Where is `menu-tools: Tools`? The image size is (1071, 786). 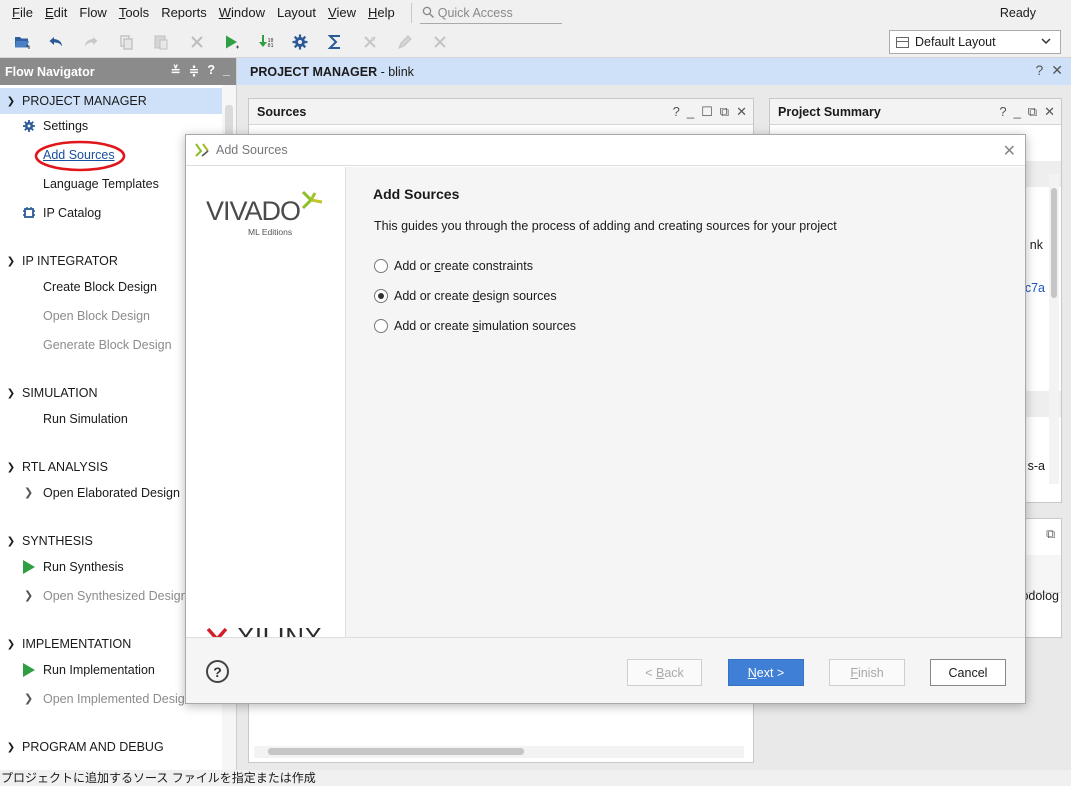
menu-tools: Tools is located at coordinates (134, 13).